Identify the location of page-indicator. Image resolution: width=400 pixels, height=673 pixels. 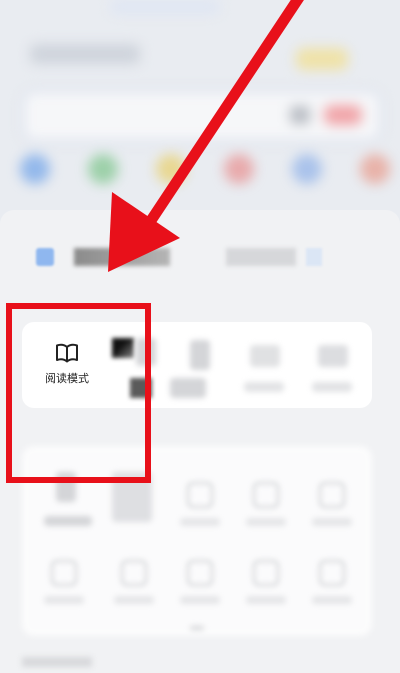
(197, 628).